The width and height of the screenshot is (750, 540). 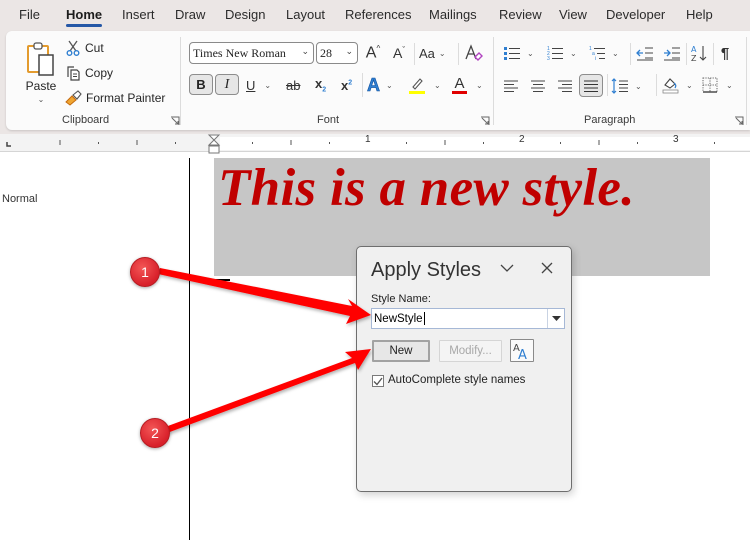 I want to click on highlight-color-button: ⌄, so click(x=424, y=85).